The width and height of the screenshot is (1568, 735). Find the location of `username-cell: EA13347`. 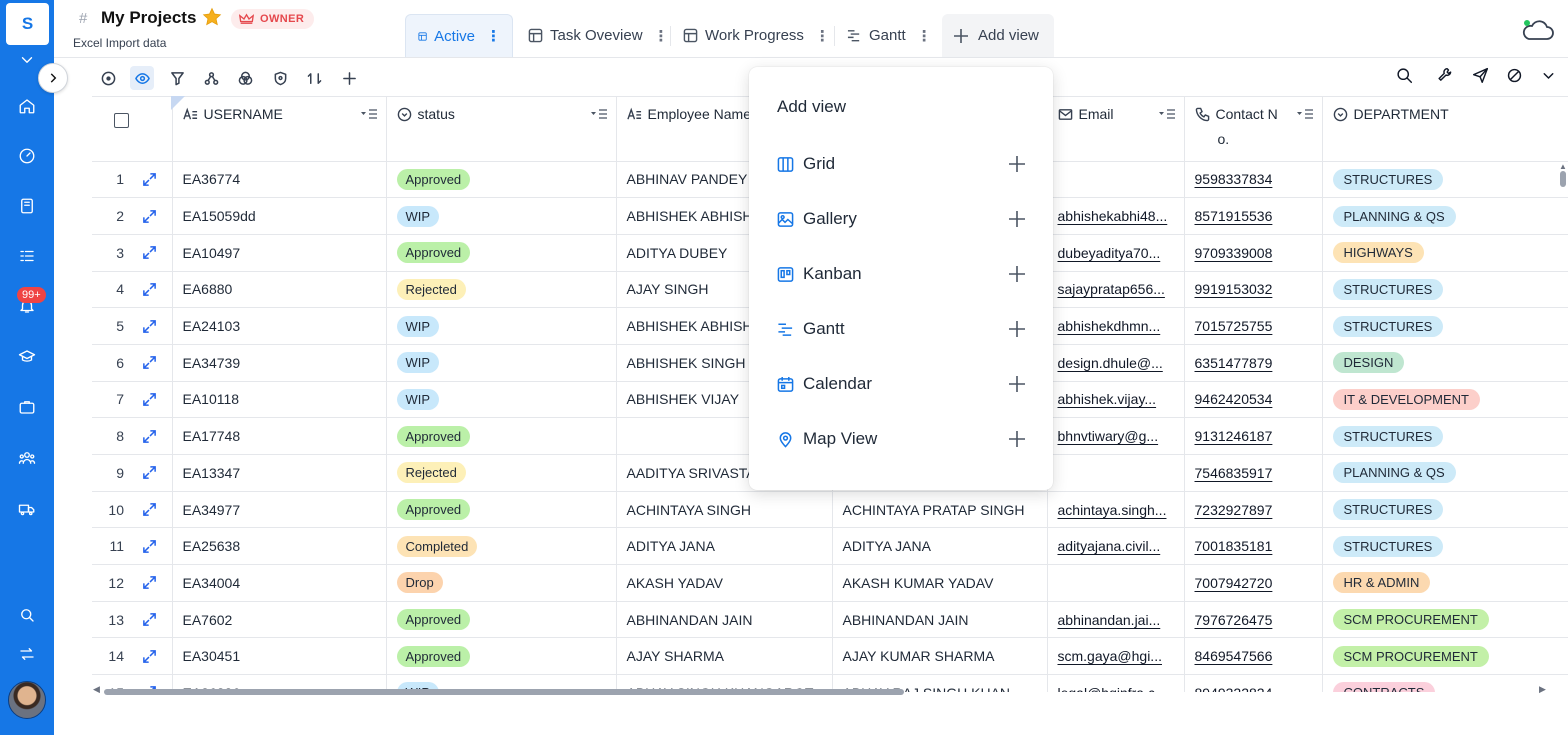

username-cell: EA13347 is located at coordinates (279, 473).